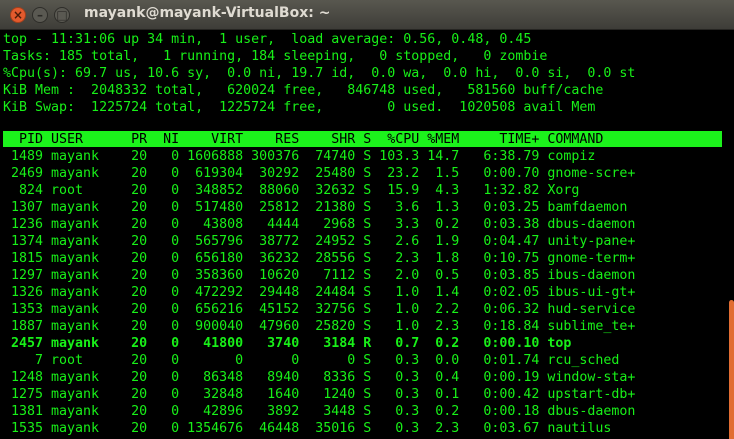  What do you see at coordinates (207, 13) in the screenshot?
I see `window-title: mayank@mayank-VirtualBox: ~` at bounding box center [207, 13].